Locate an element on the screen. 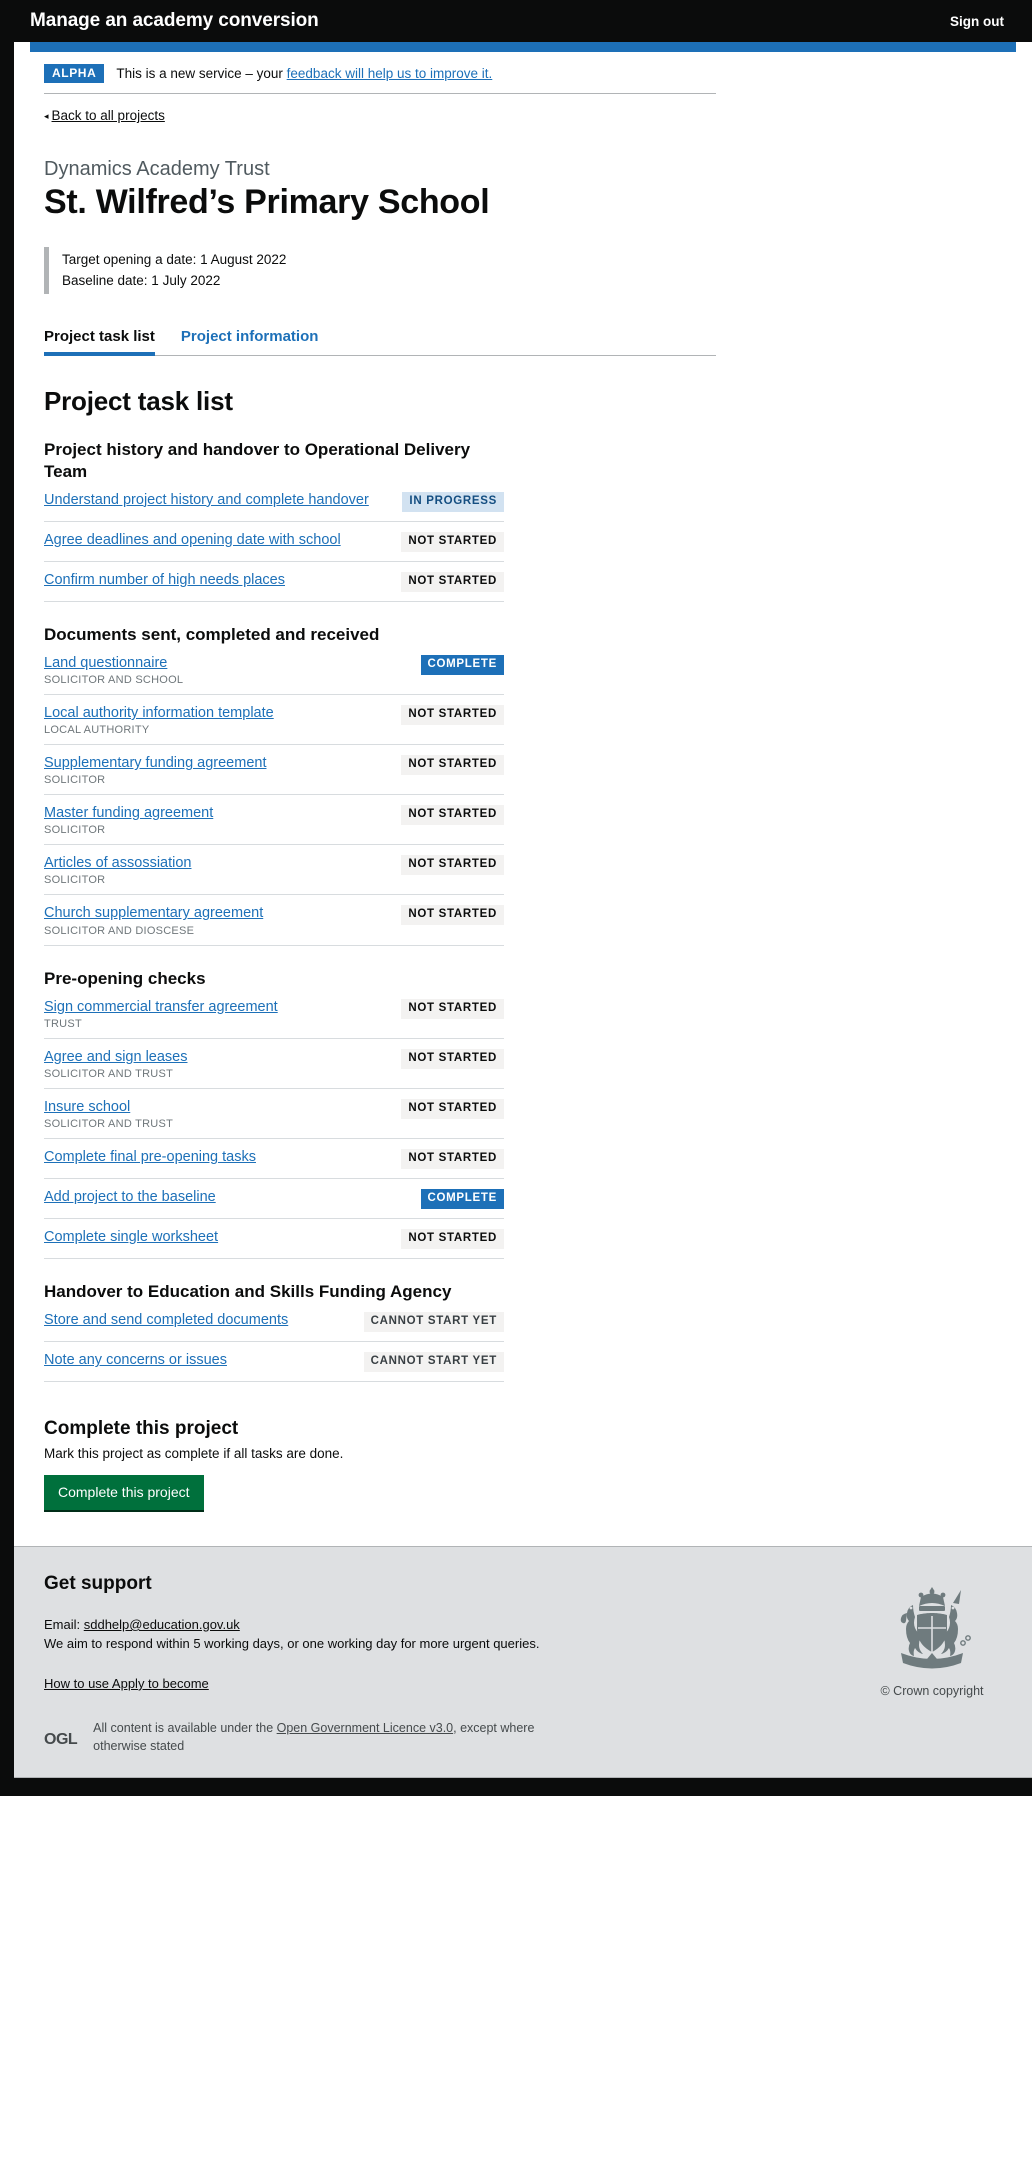  sign-out-link: Sign out is located at coordinates (977, 21).